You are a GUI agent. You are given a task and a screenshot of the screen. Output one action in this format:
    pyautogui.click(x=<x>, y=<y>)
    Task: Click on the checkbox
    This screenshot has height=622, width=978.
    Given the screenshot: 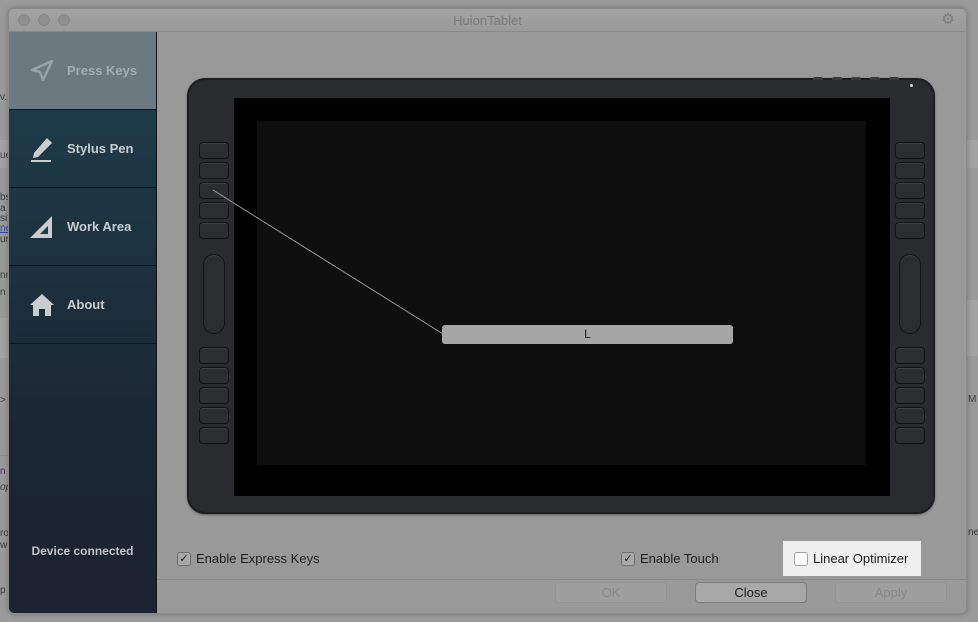 What is the action you would take?
    pyautogui.click(x=801, y=558)
    